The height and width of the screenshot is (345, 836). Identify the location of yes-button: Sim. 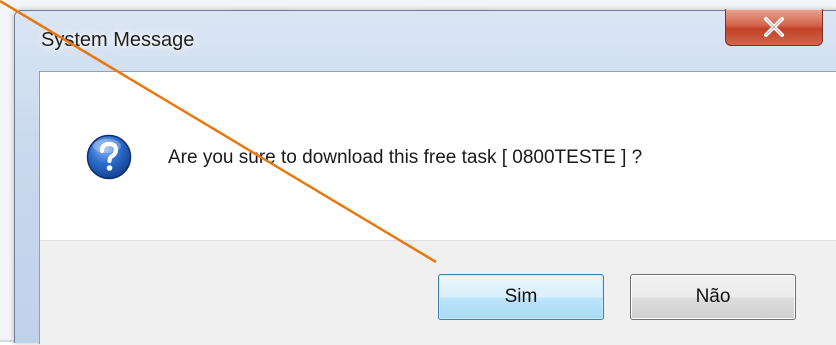
(521, 297).